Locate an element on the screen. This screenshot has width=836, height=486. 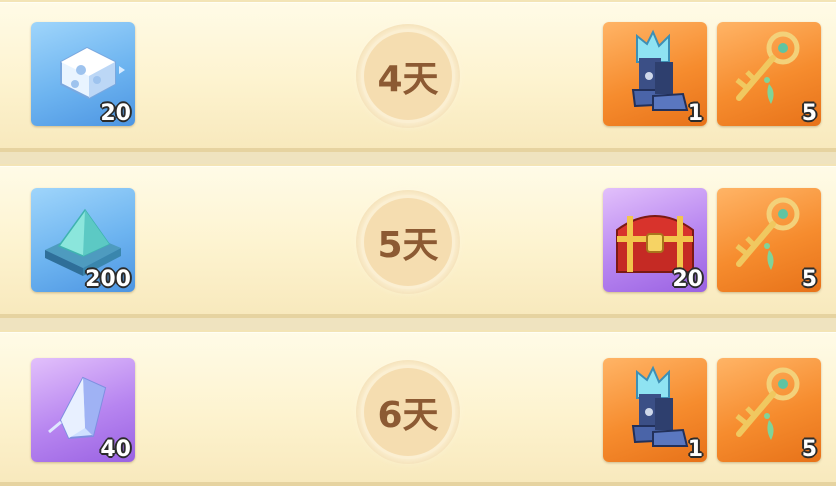
day-badge: 4天 is located at coordinates (408, 76).